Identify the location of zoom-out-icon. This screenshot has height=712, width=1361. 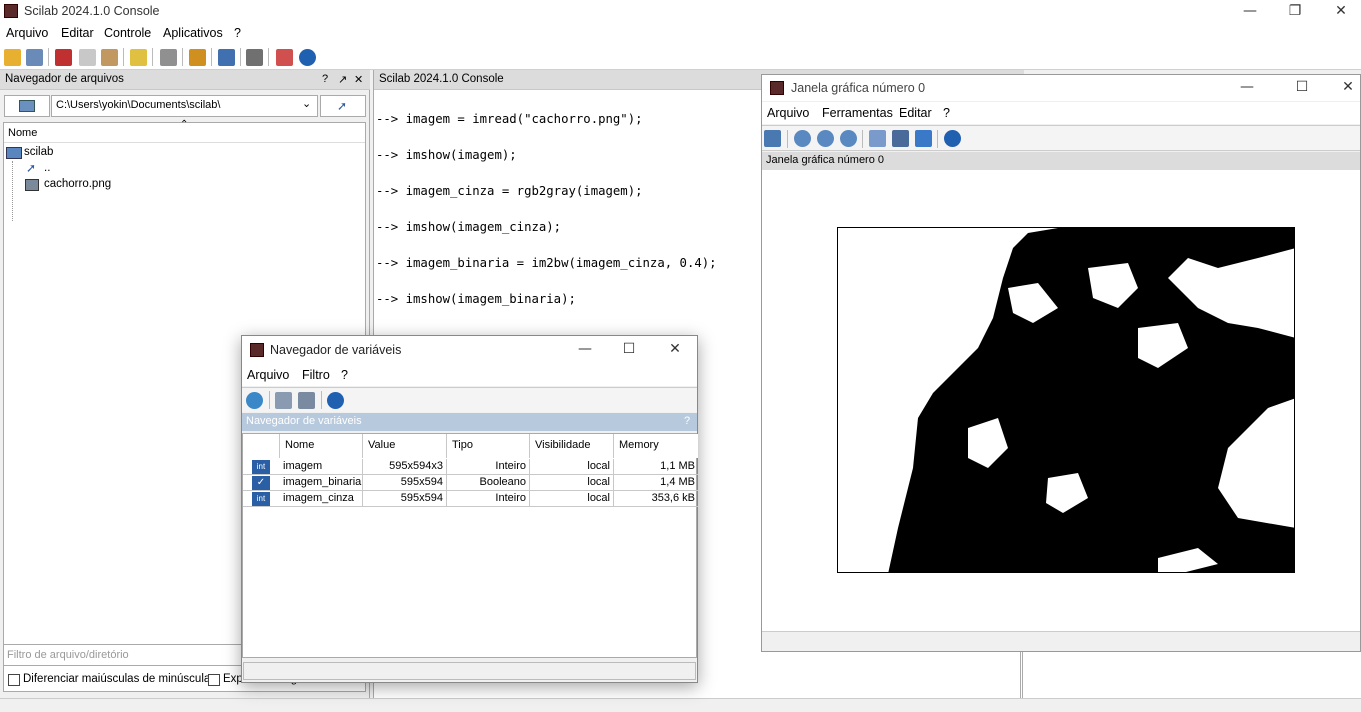
(848, 138).